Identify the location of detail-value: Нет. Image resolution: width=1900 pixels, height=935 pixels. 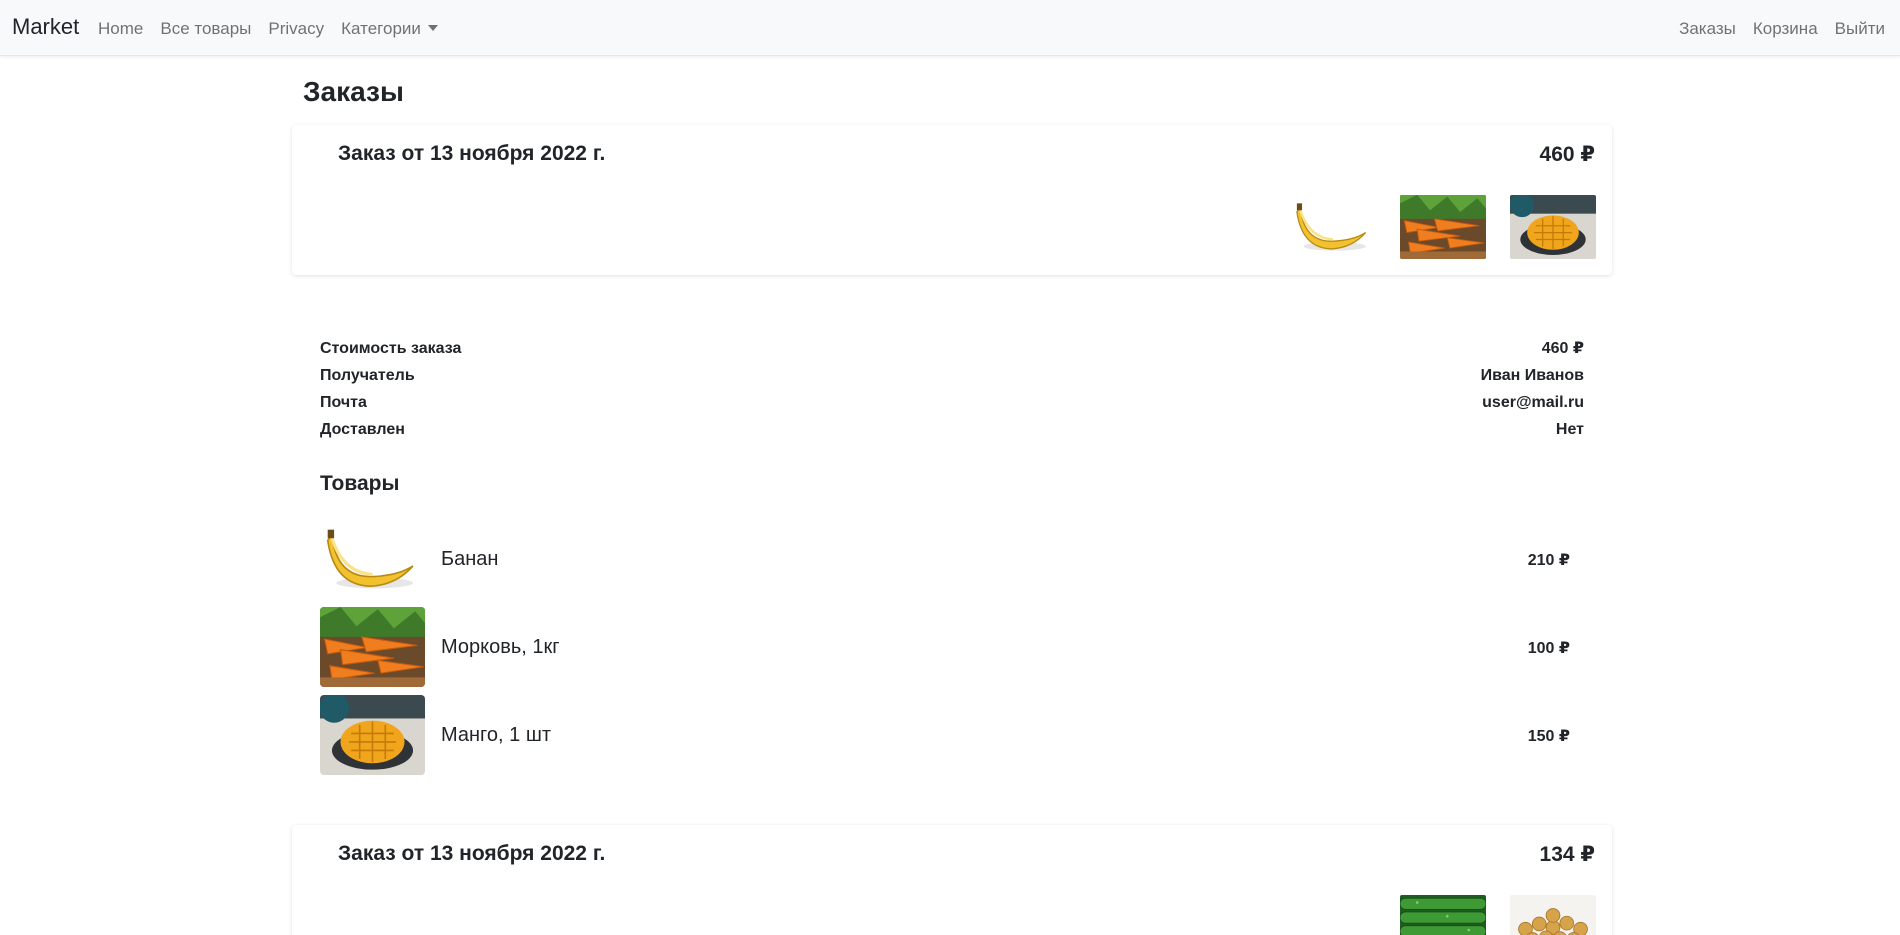
(1569, 429).